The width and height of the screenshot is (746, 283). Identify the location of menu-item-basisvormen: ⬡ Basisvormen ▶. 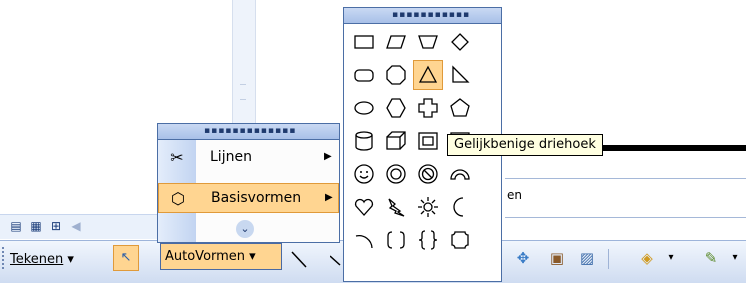
(248, 198).